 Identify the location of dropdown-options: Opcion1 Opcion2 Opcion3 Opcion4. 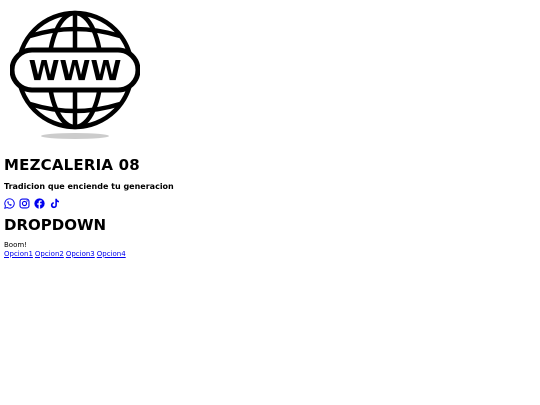
(66, 254).